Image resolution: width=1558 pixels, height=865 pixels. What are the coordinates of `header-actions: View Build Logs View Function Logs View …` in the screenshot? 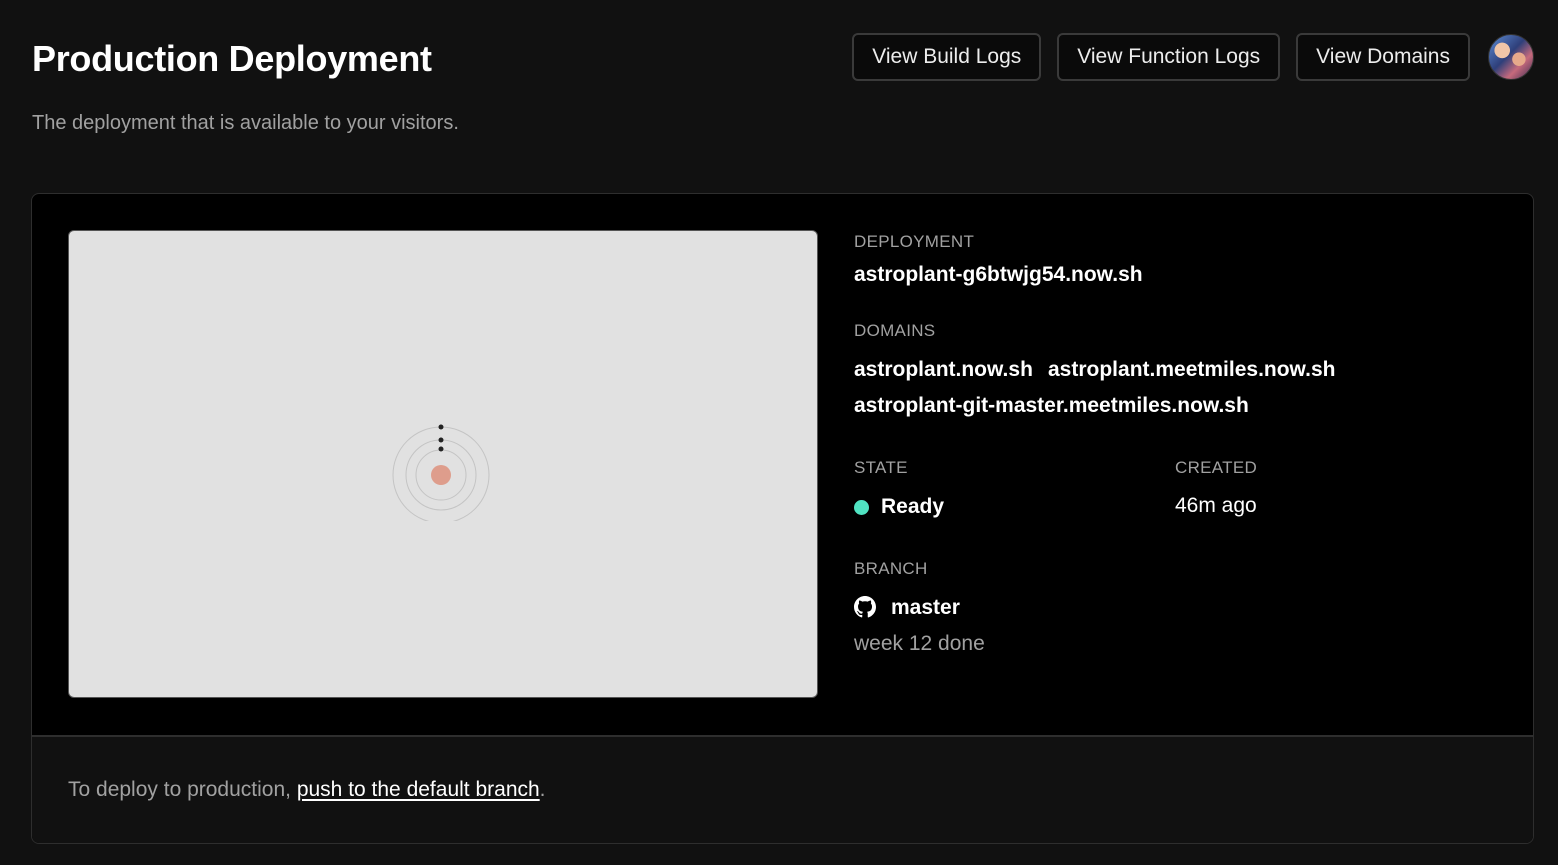 It's located at (1193, 57).